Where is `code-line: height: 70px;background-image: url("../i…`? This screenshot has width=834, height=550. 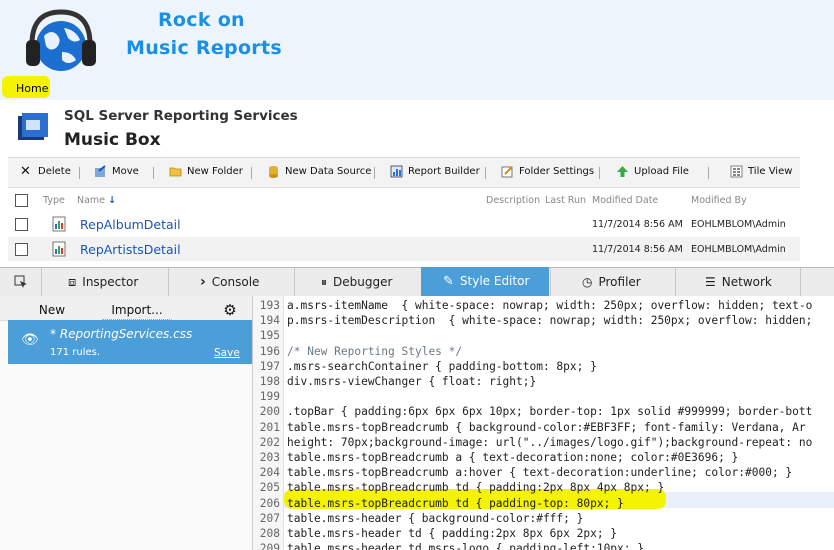
code-line: height: 70px;background-image: url("../i… is located at coordinates (549, 442).